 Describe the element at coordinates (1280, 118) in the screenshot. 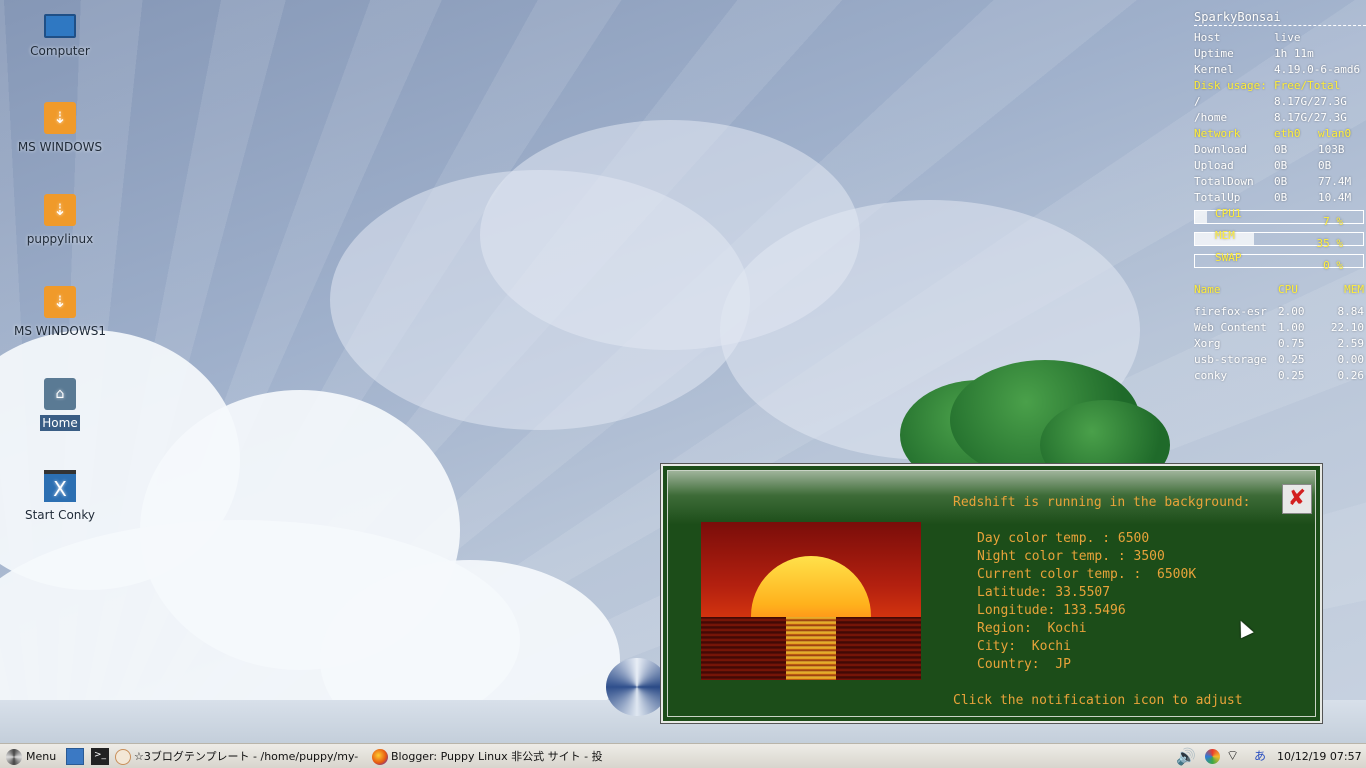

I see `conky-row: /home 8.17G/27.3G` at that location.